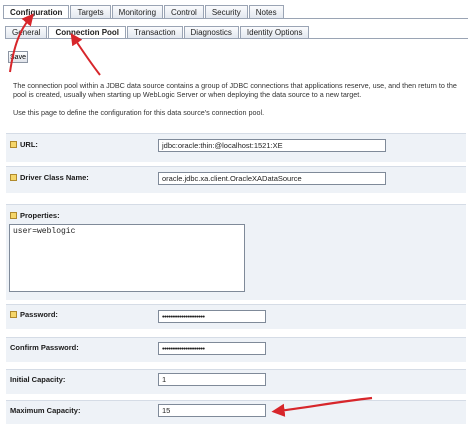  Describe the element at coordinates (90, 12) in the screenshot. I see `tab-targets: Targets` at that location.